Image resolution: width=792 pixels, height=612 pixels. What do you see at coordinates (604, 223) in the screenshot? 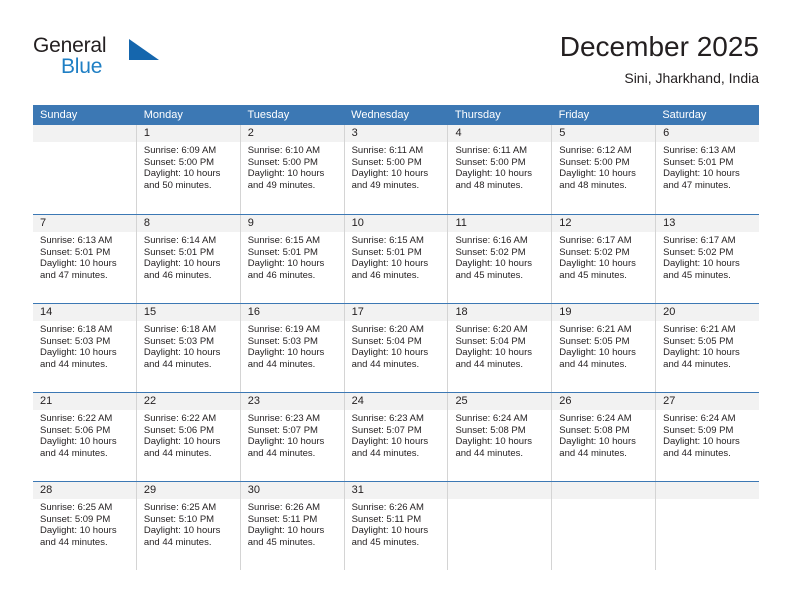
I see `day-number: 12` at bounding box center [604, 223].